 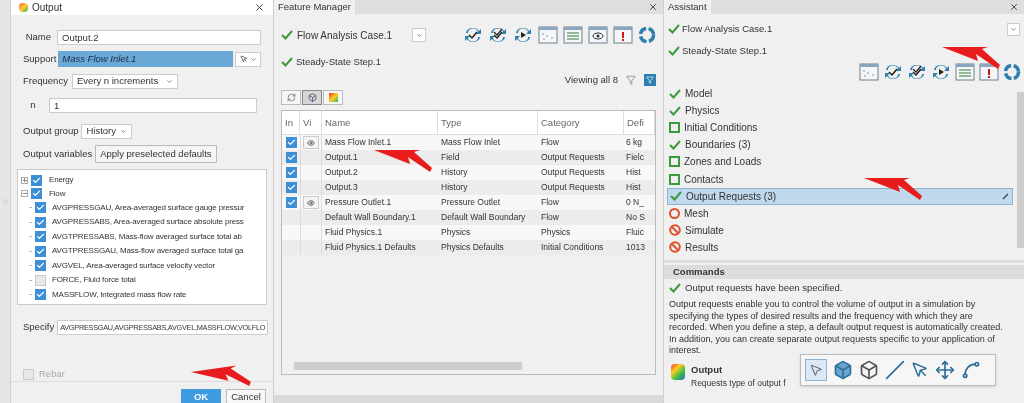 What do you see at coordinates (650, 80) in the screenshot?
I see `filter-button` at bounding box center [650, 80].